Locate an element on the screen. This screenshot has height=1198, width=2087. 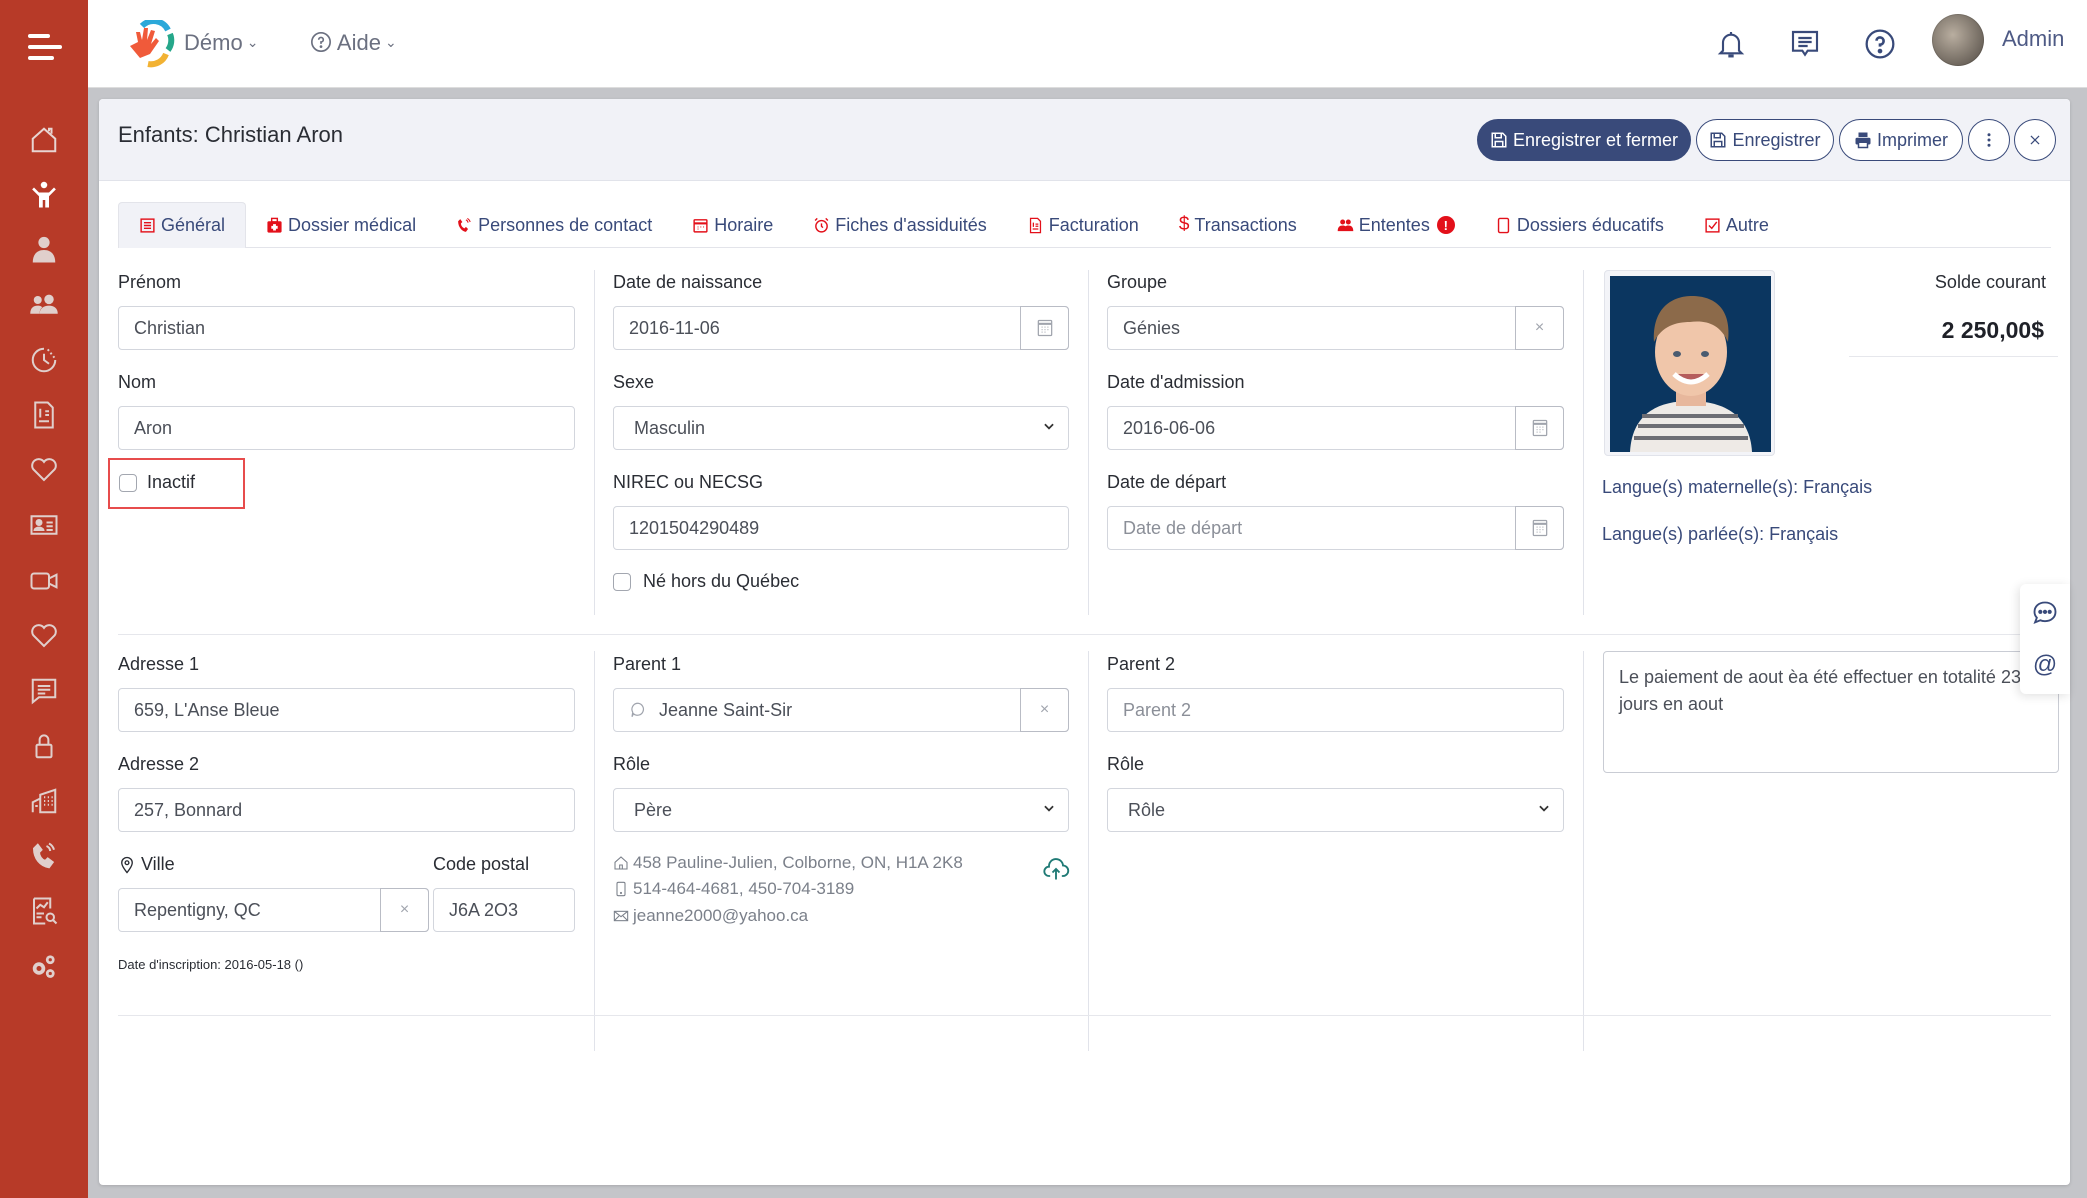
tab-label: Ententes is located at coordinates (1394, 224).